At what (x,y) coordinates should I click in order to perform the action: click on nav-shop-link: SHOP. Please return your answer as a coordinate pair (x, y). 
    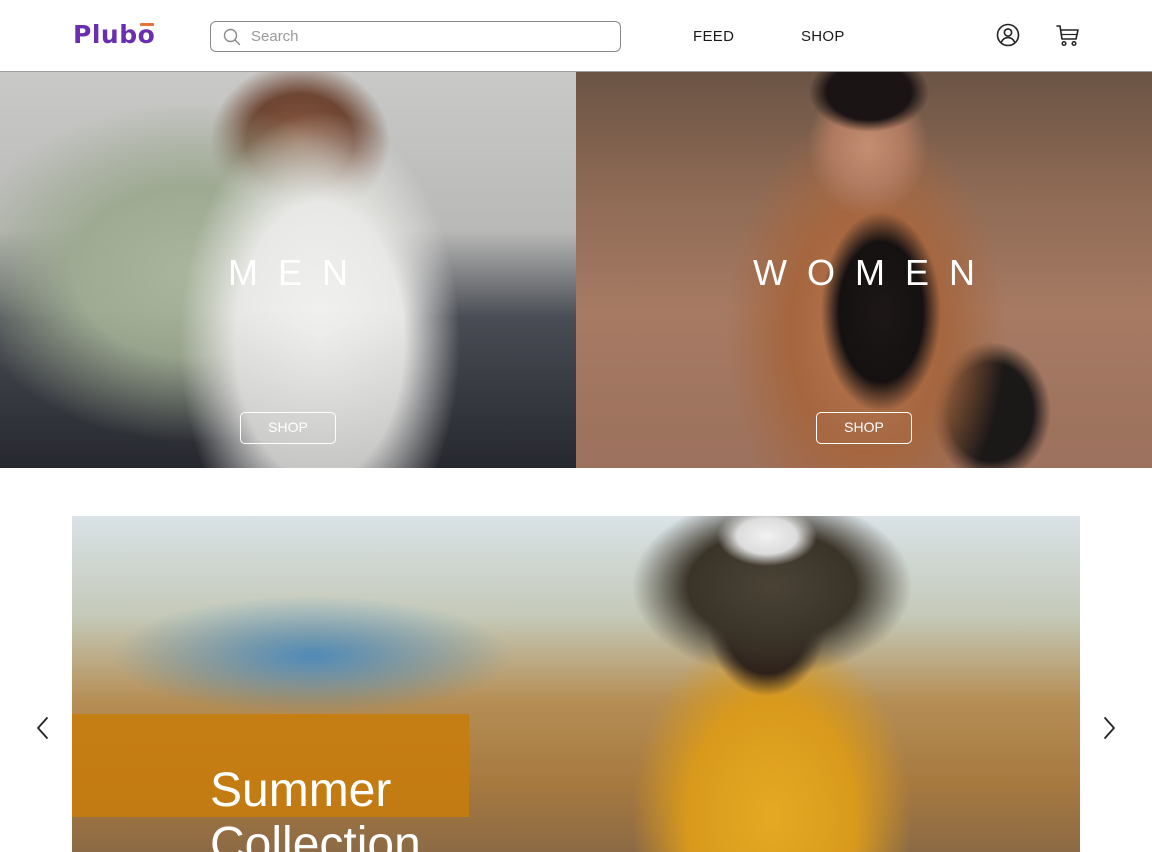
    Looking at the image, I should click on (823, 36).